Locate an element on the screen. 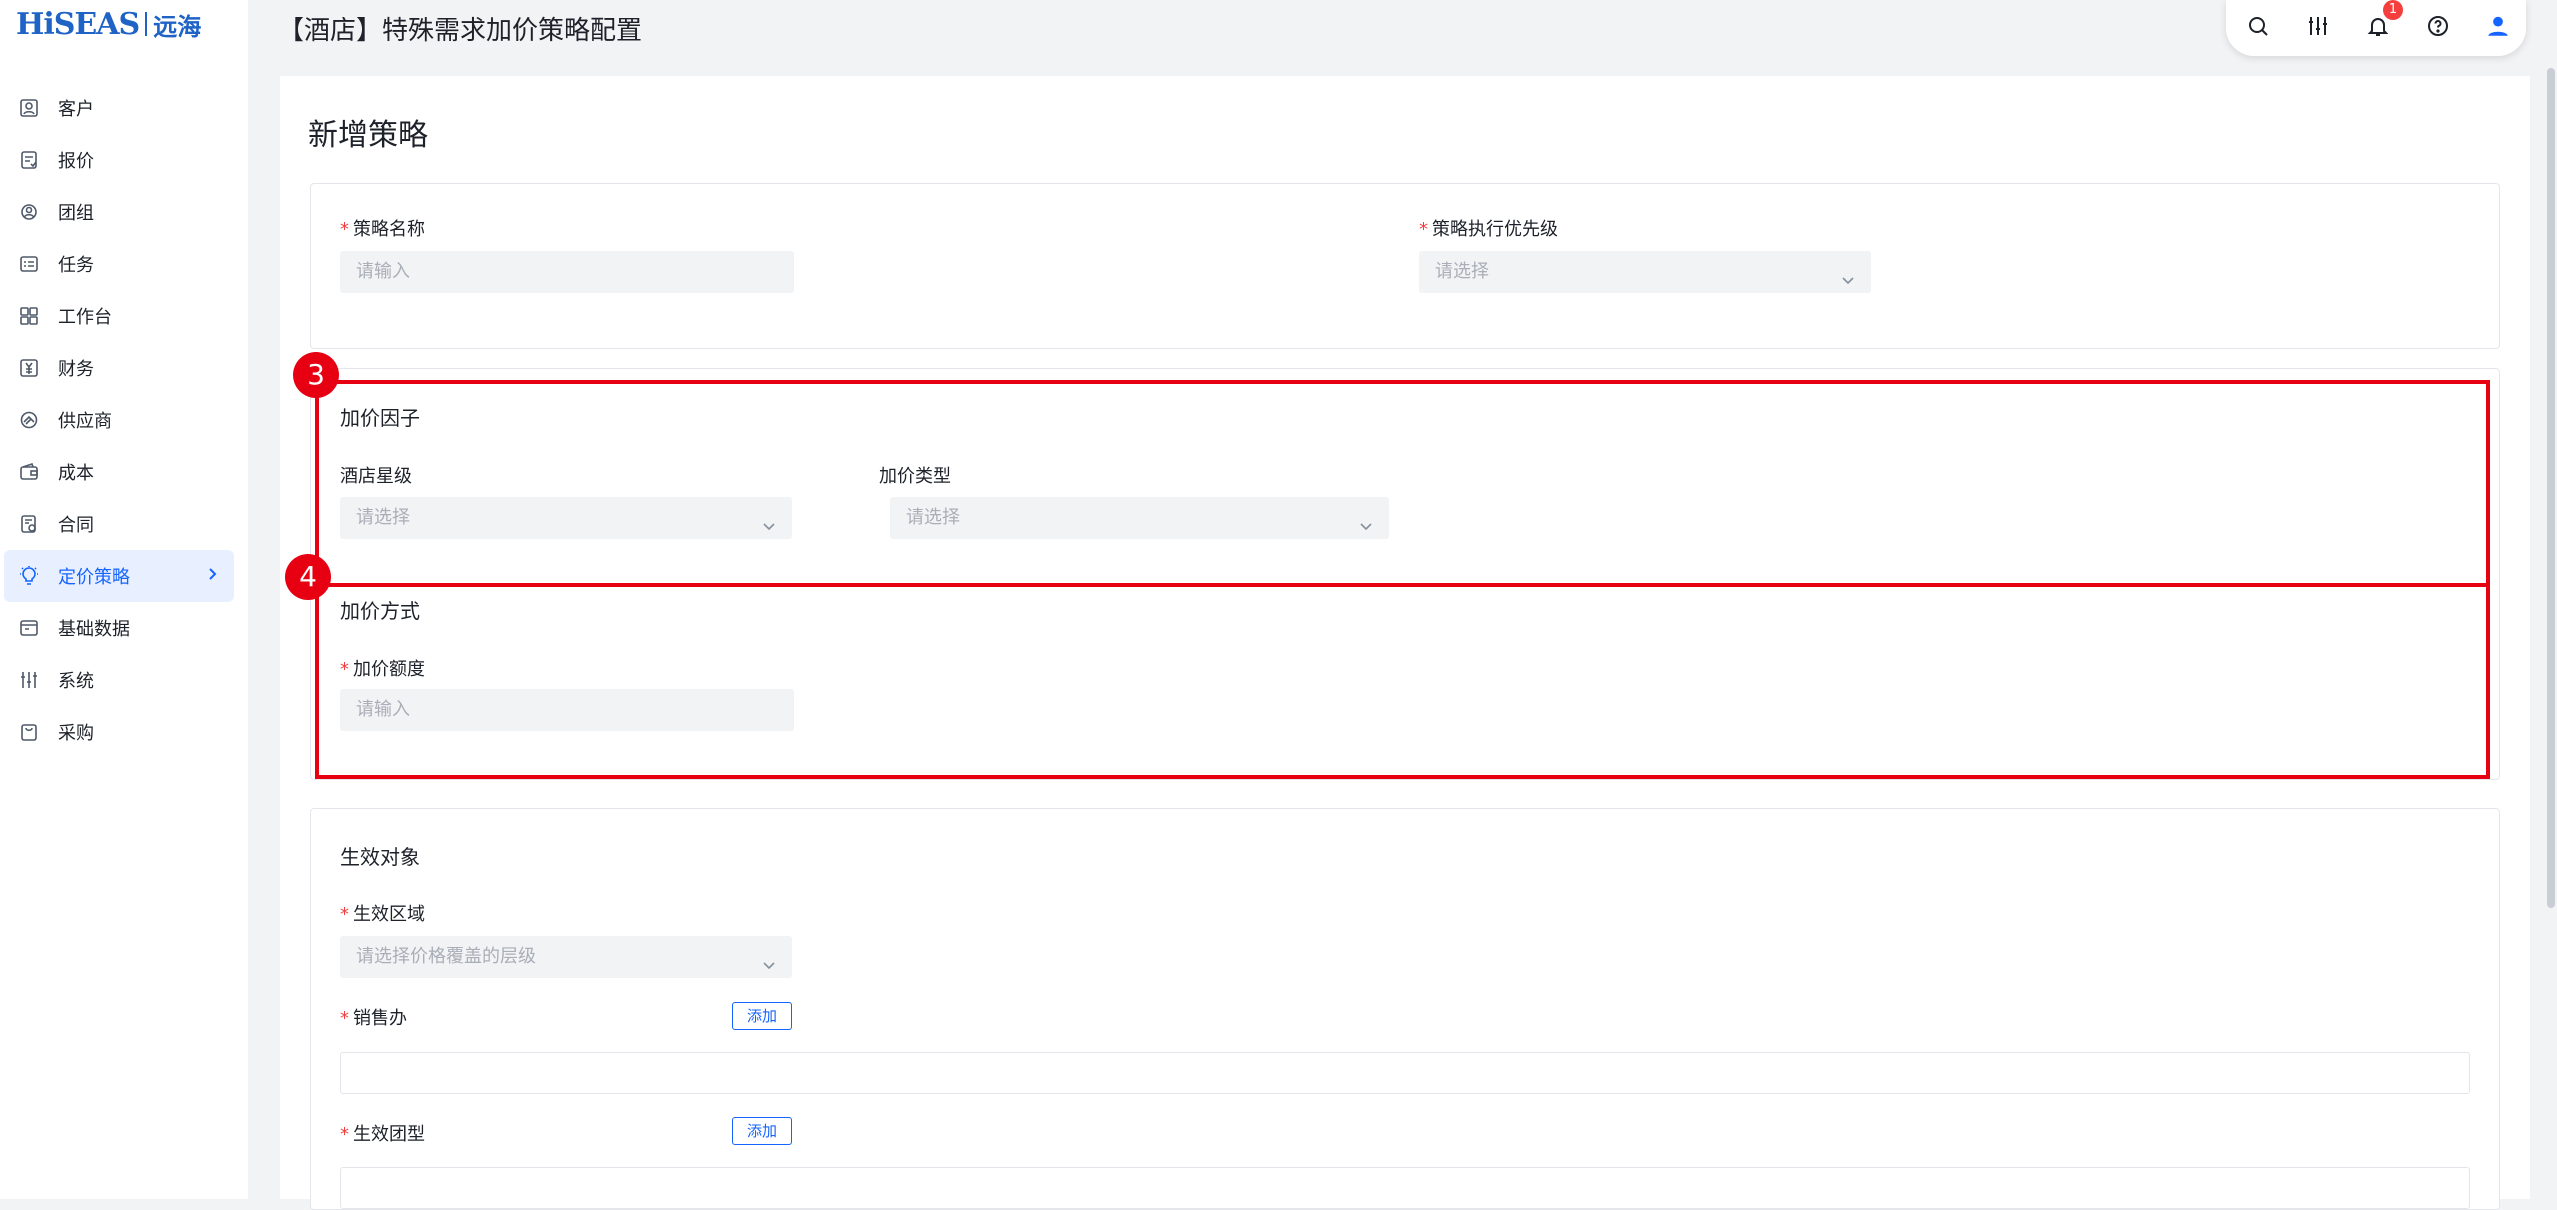 The height and width of the screenshot is (1210, 2557). sidebar-item-label: 任务 is located at coordinates (76, 265).